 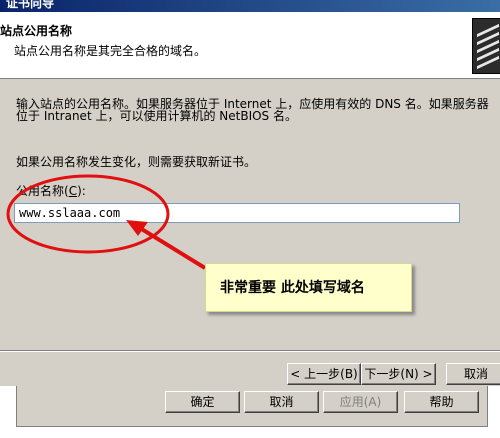 I want to click on ok-button: 确定, so click(x=202, y=402).